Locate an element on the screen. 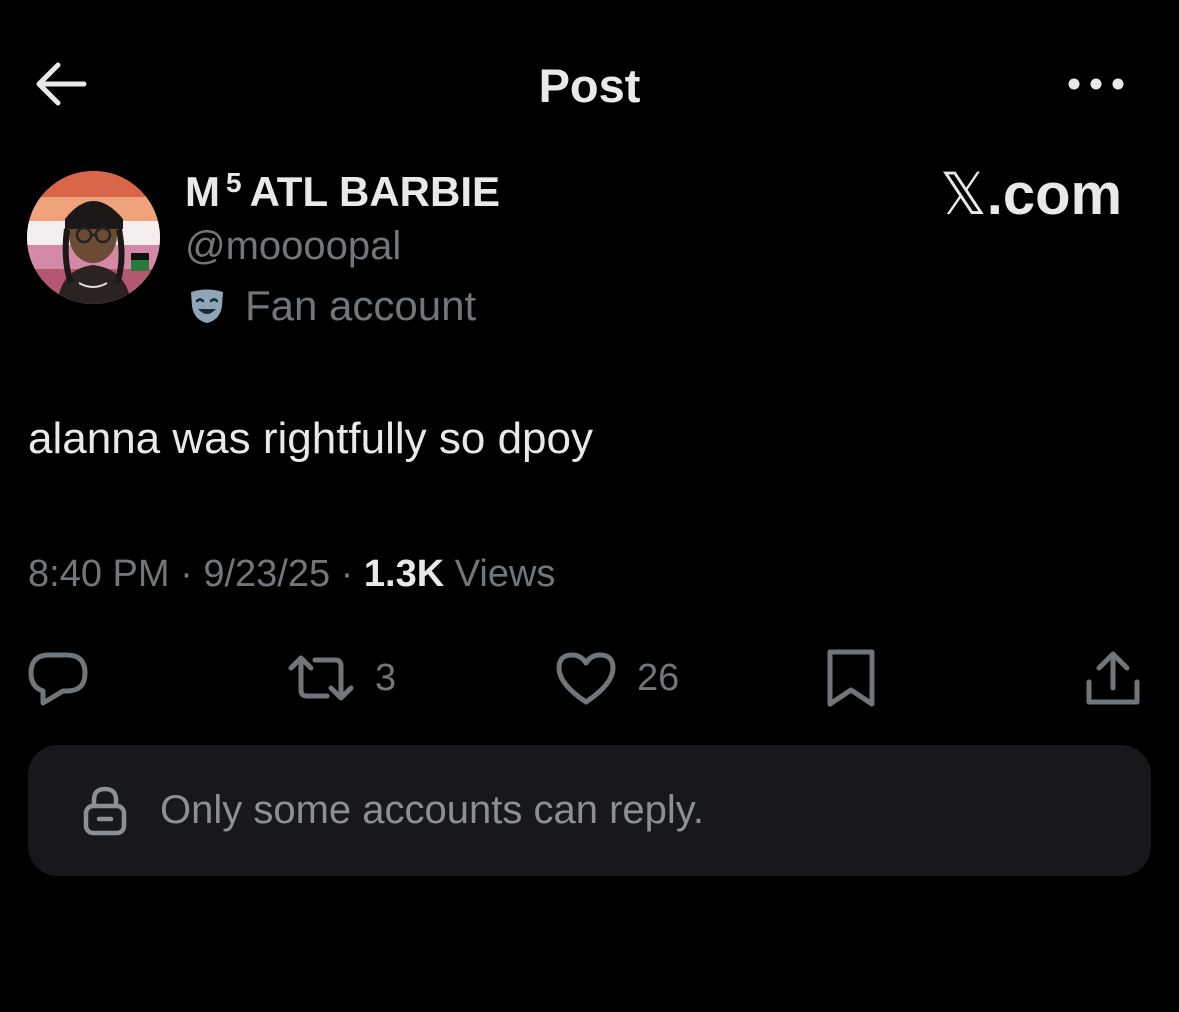  display-name-suffix: ATL BARBIE is located at coordinates (375, 191).